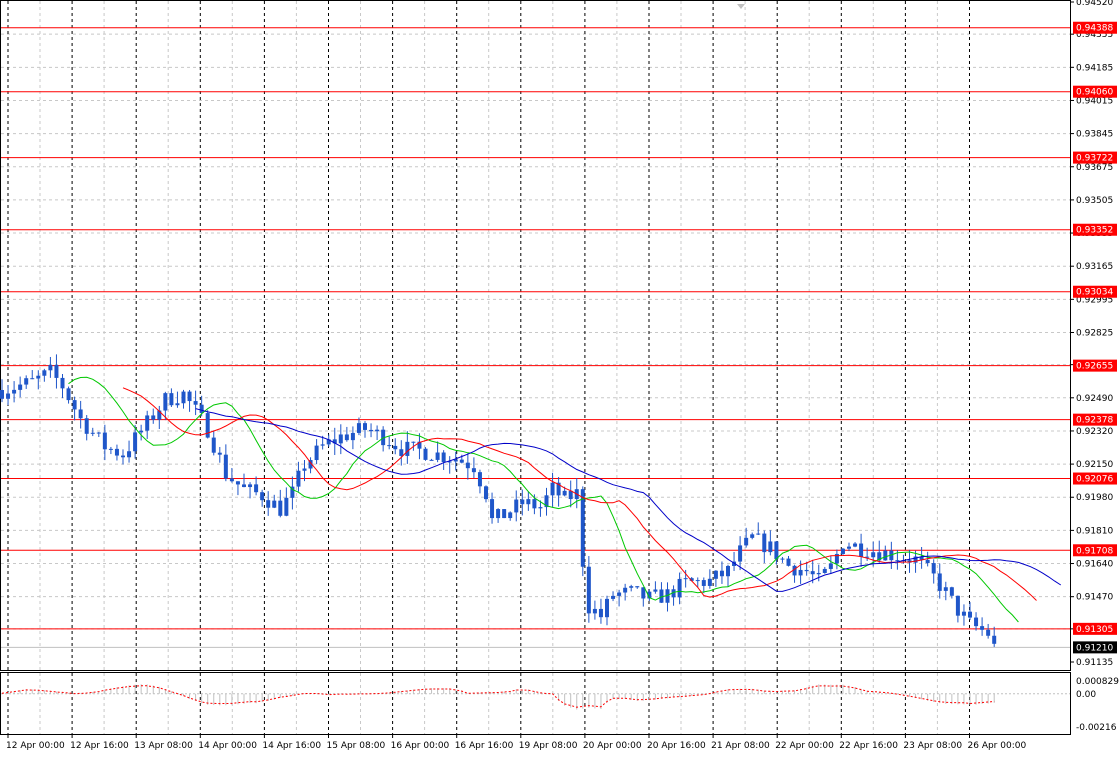 This screenshot has width=1120, height=758. Describe the element at coordinates (804, 746) in the screenshot. I see `time-tick-label: 22 Apr 00:00` at that location.